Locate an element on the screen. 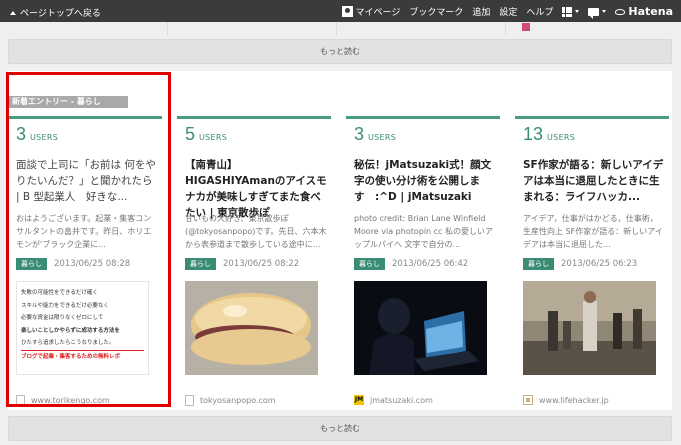 The image size is (681, 445). people-photo is located at coordinates (589, 328).